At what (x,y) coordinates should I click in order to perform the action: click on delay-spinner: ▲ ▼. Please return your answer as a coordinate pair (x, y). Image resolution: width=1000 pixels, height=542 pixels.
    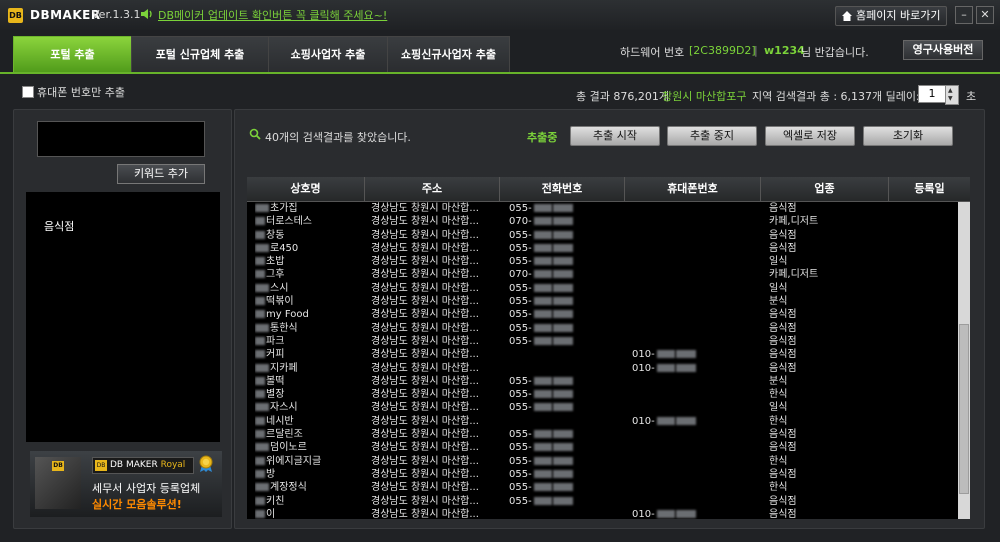
    Looking at the image, I should click on (952, 95).